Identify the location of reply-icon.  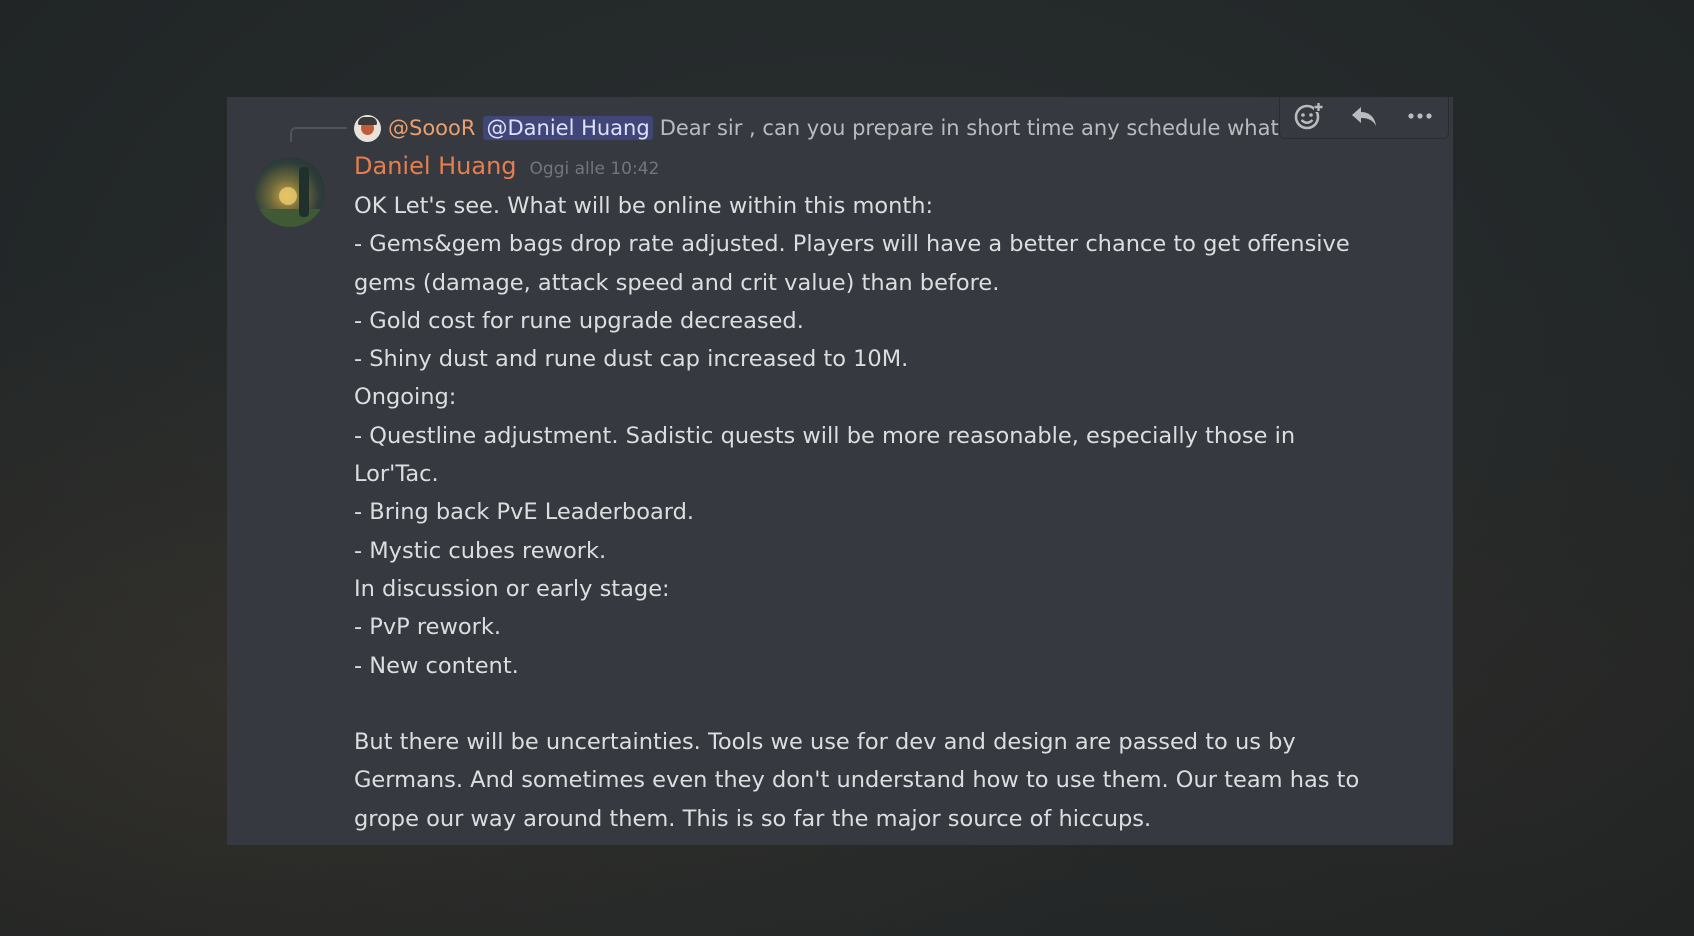
(1364, 116).